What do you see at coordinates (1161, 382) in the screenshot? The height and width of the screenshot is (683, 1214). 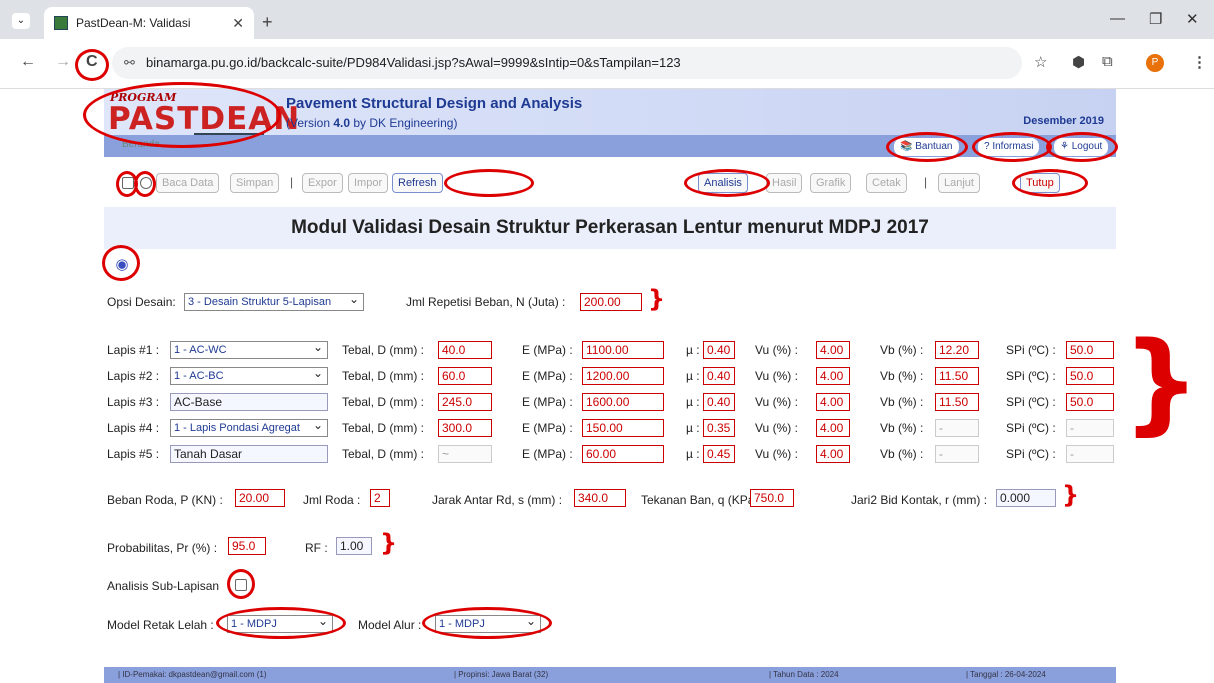 I see `annotation-brace: }` at bounding box center [1161, 382].